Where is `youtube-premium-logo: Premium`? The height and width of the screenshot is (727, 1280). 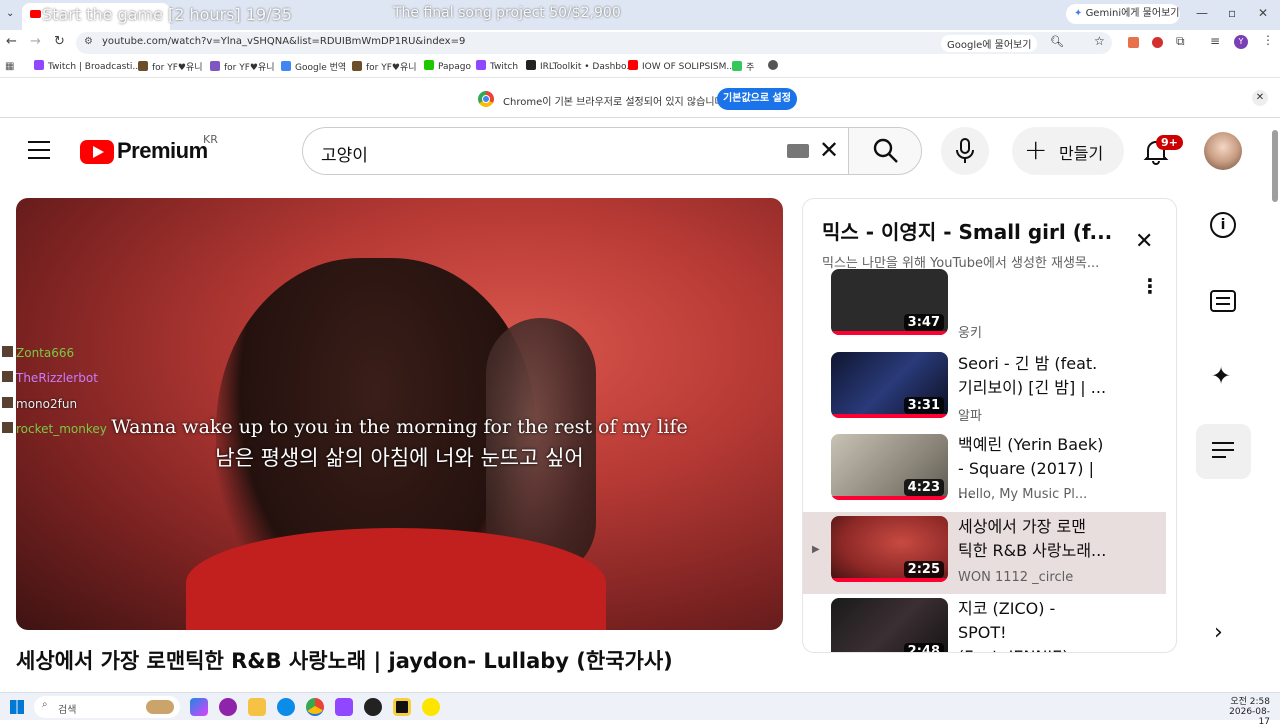 youtube-premium-logo: Premium is located at coordinates (162, 151).